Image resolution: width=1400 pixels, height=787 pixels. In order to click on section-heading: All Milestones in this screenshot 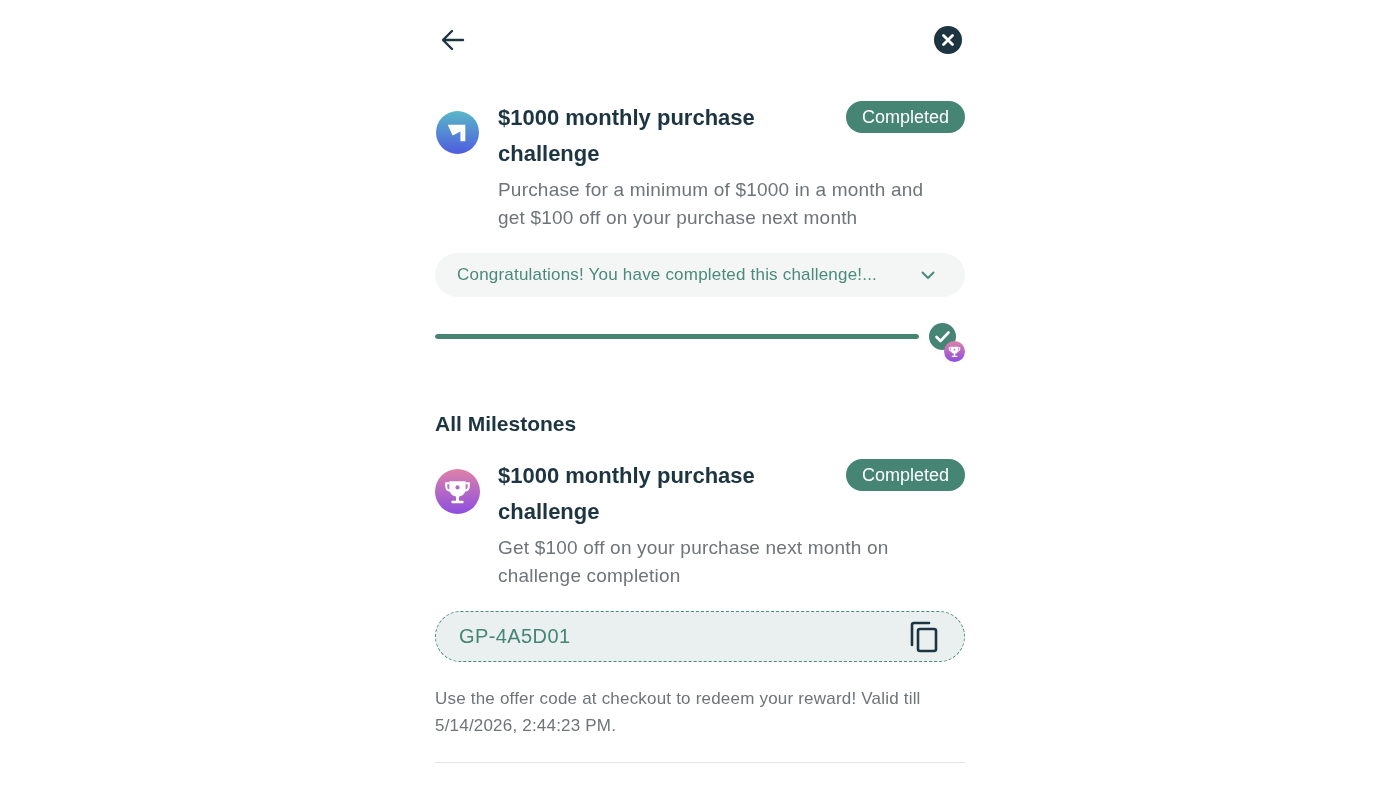, I will do `click(506, 424)`.